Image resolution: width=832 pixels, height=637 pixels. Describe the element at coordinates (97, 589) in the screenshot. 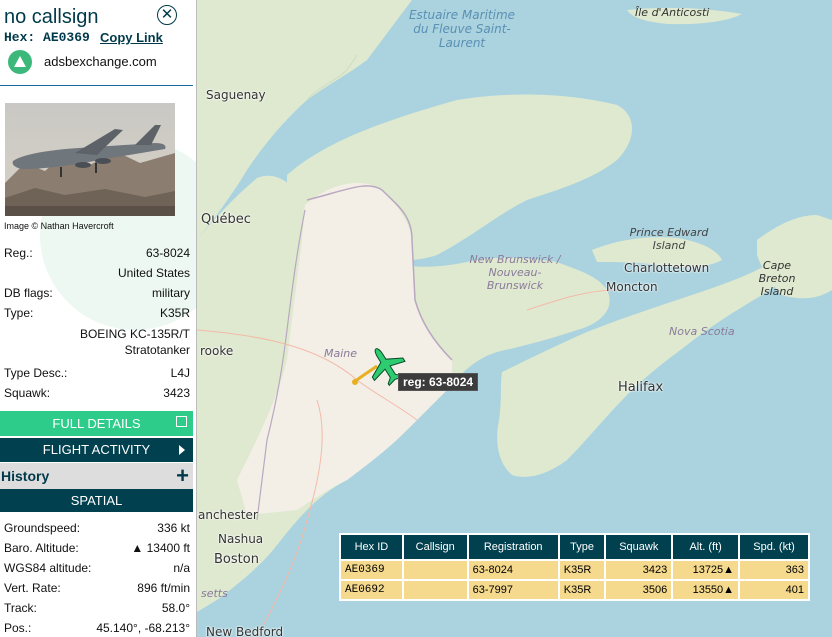

I see `vert-rate-row: Vert. Rate: 896 ft/min` at that location.